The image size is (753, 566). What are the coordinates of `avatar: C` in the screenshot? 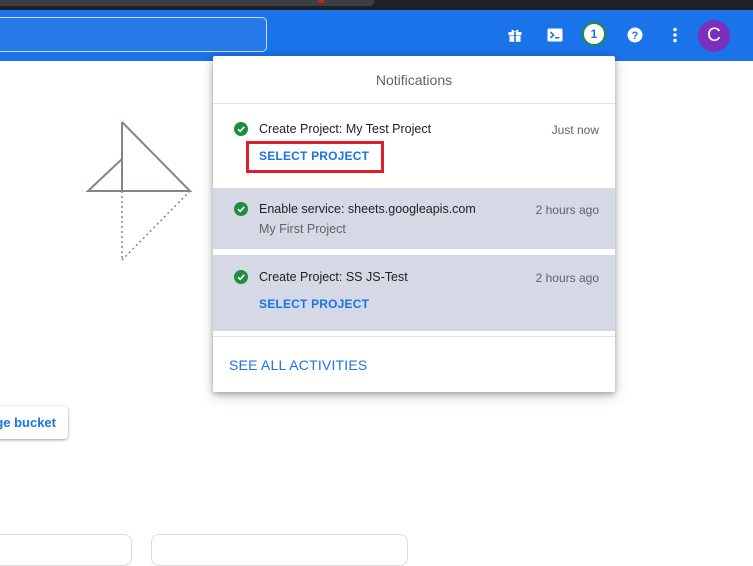 It's located at (714, 36).